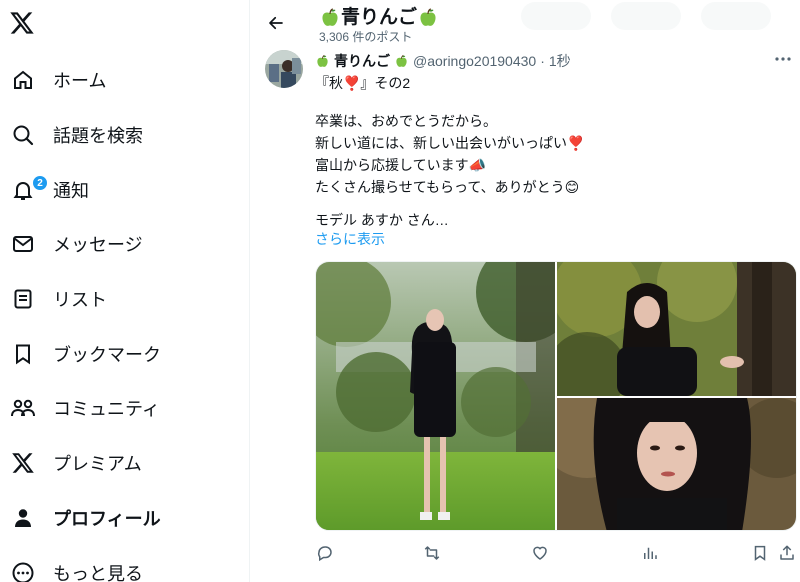 Image resolution: width=800 pixels, height=582 pixels. Describe the element at coordinates (556, 554) in the screenshot. I see `tweet-actions` at that location.